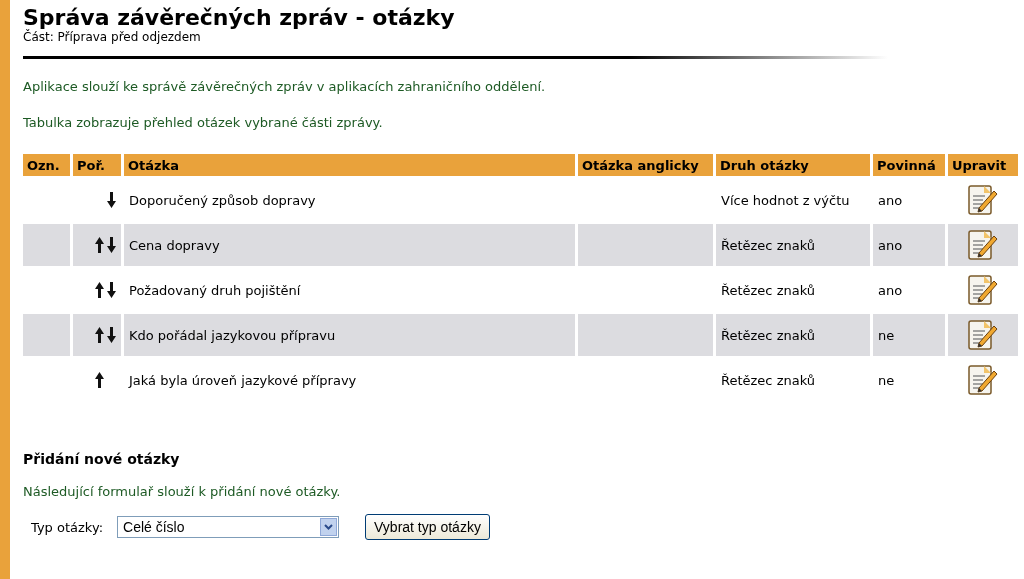  I want to click on column-header: Poř., so click(97, 165).